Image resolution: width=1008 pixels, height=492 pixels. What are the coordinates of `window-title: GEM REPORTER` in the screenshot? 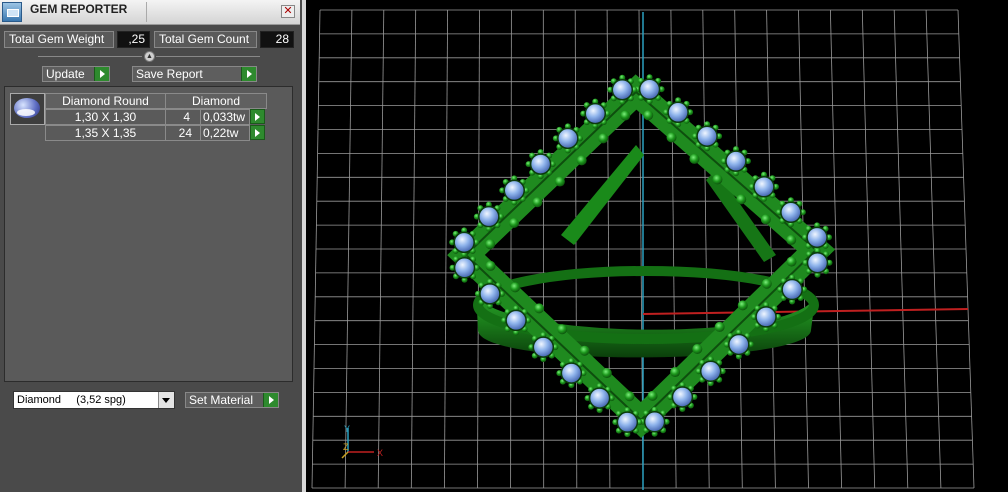 It's located at (79, 9).